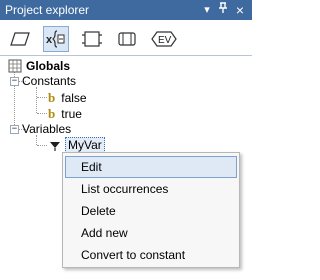  Describe the element at coordinates (47, 10) in the screenshot. I see `window-title: Project explorer` at that location.